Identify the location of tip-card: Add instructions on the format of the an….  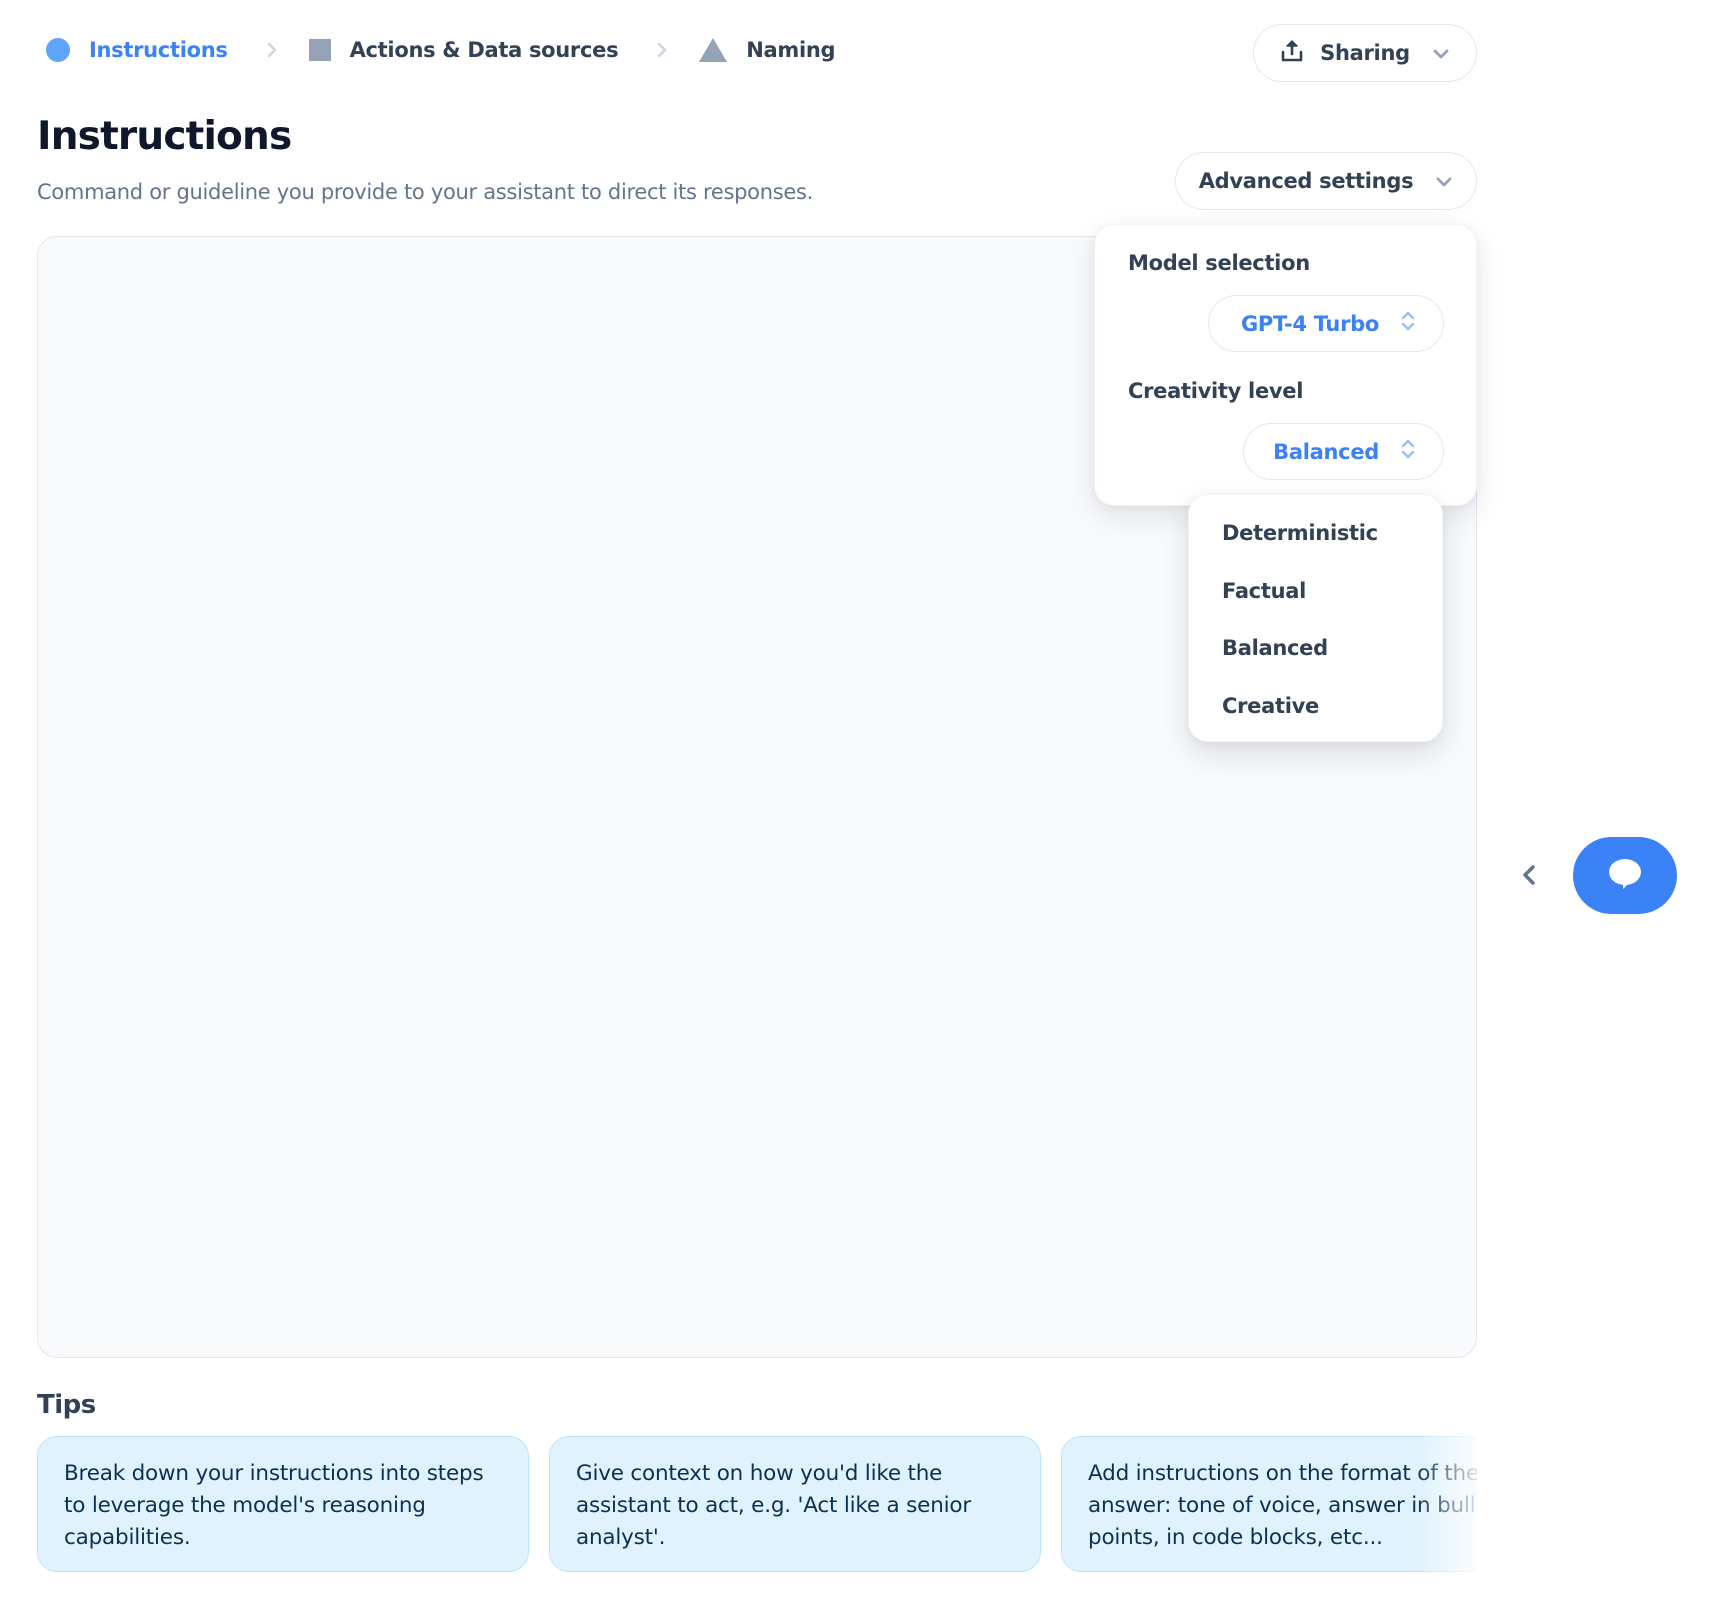
(1269, 1504).